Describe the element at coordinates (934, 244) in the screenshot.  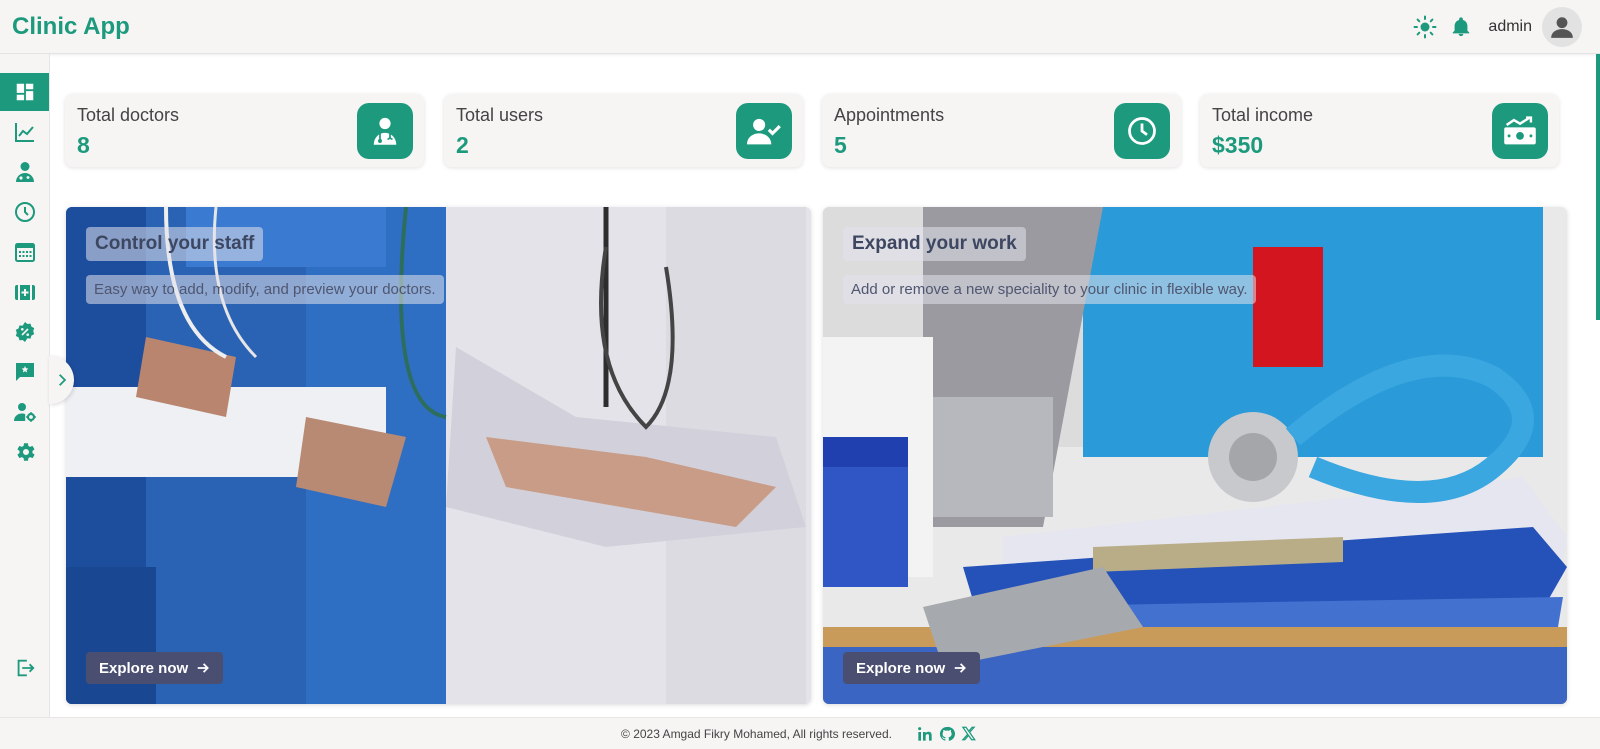
I see `banner-title: Expand your work` at that location.